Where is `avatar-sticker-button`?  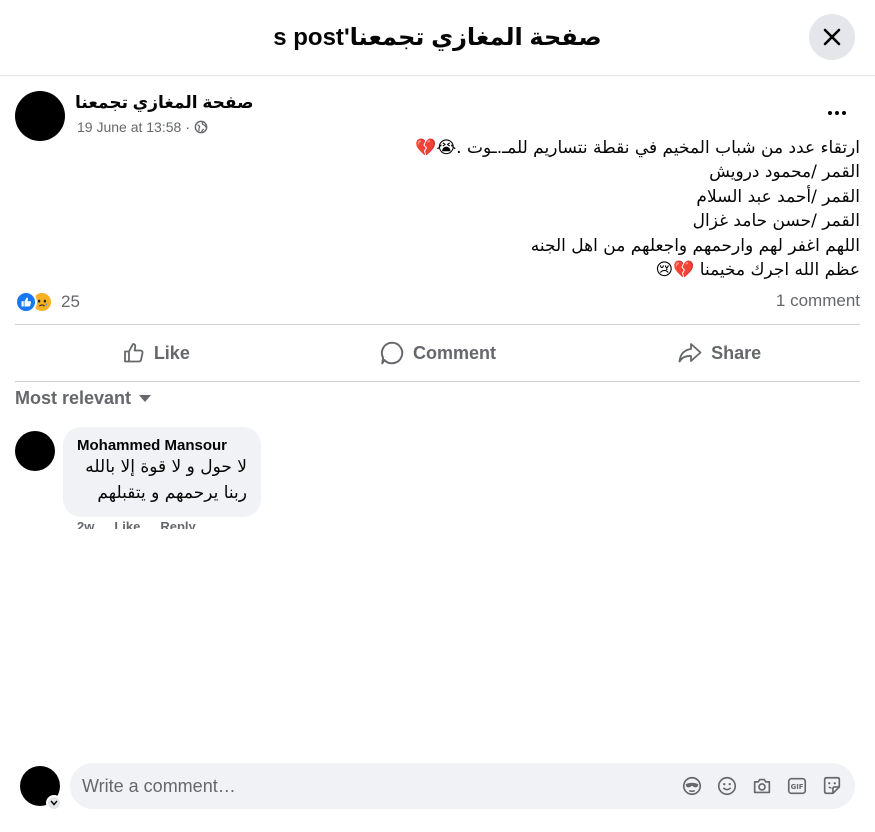
avatar-sticker-button is located at coordinates (691, 786).